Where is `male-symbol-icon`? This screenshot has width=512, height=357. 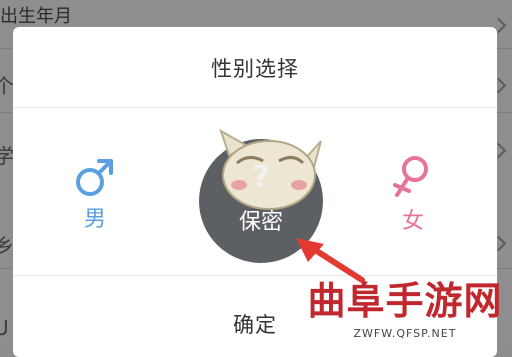
male-symbol-icon is located at coordinates (94, 177).